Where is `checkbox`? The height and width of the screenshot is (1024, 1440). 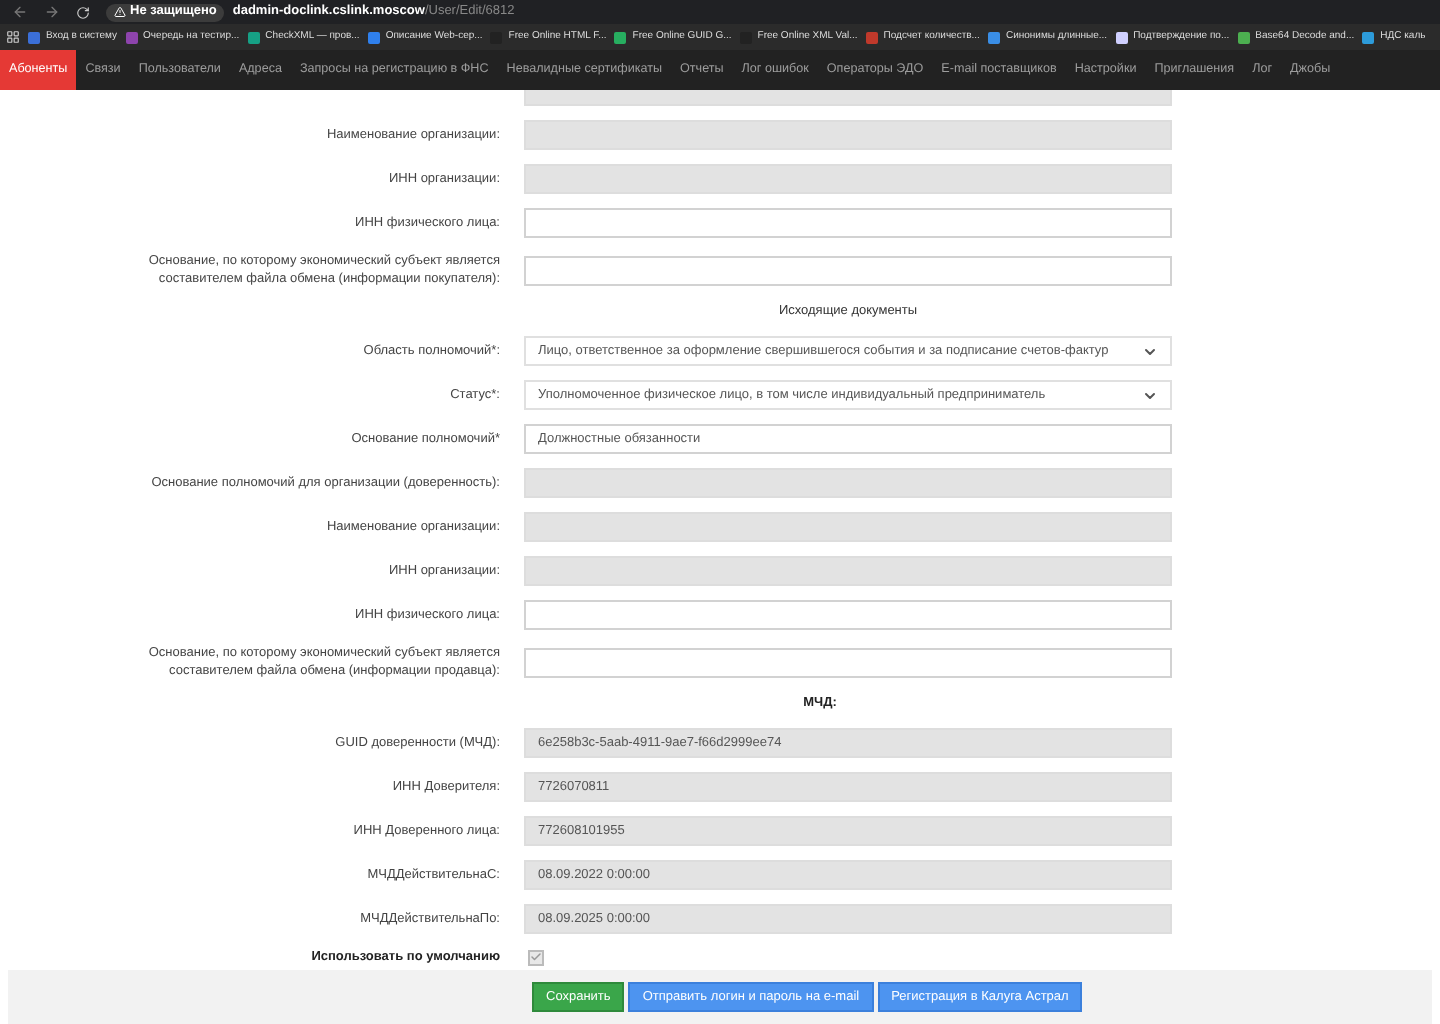
checkbox is located at coordinates (536, 957).